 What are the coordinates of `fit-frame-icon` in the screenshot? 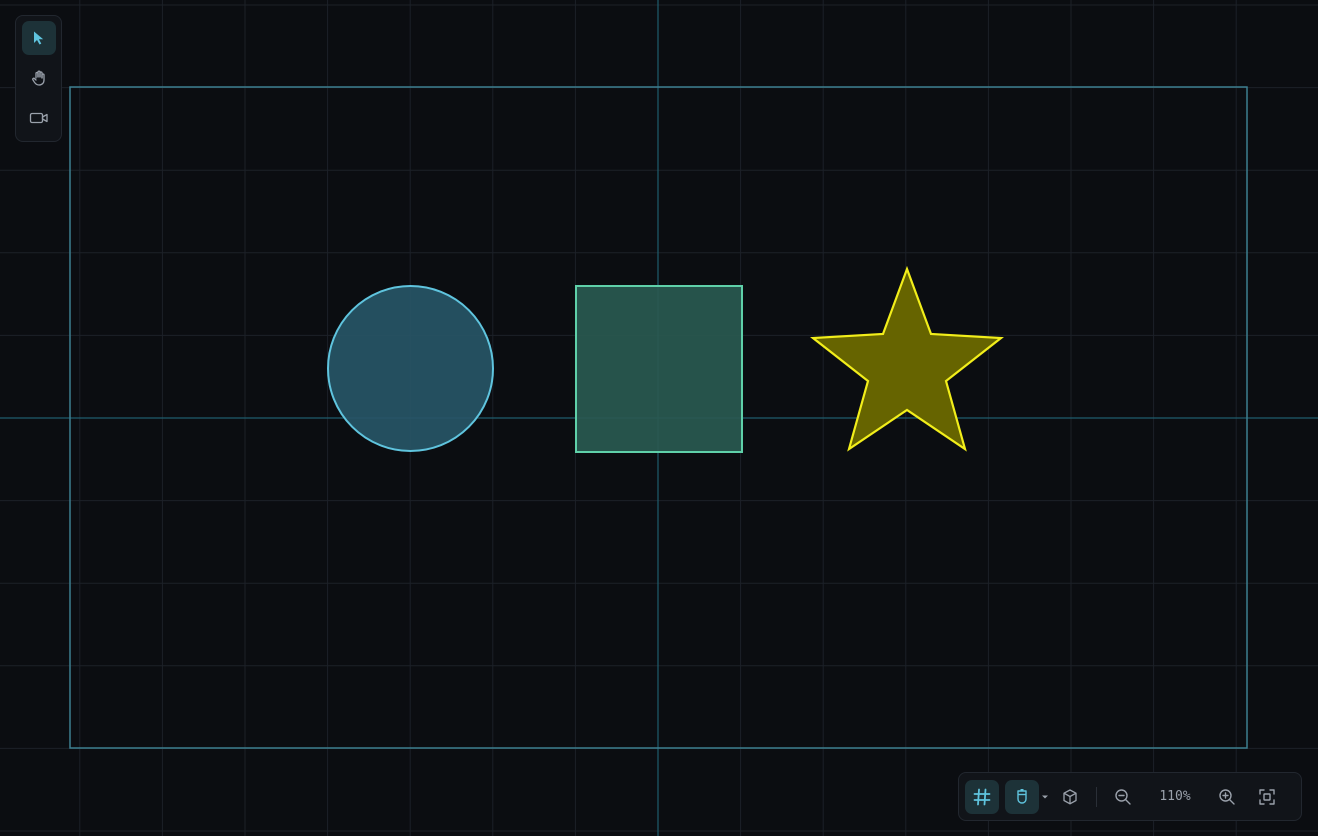 It's located at (1267, 796).